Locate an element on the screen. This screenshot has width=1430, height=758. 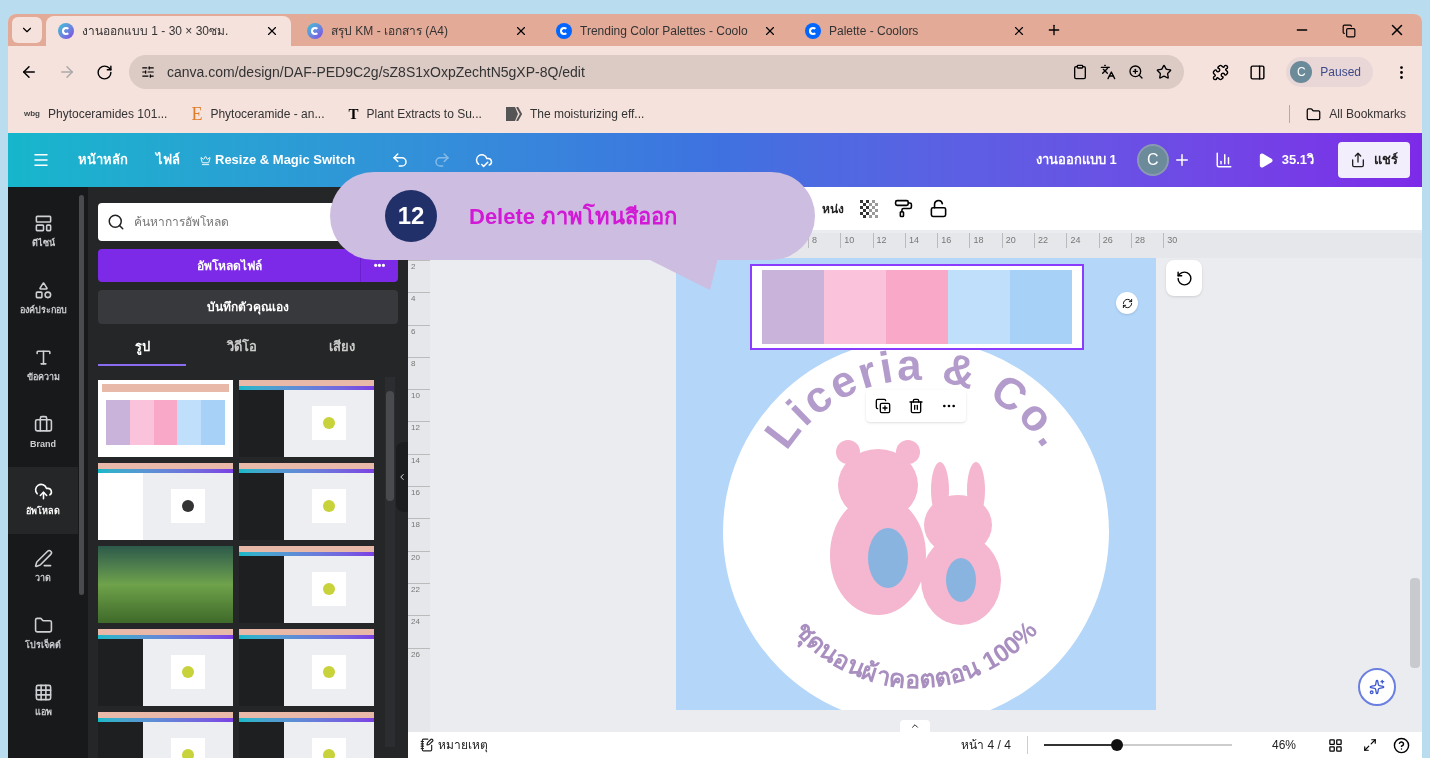
position-button: หน่ง is located at coordinates (833, 208).